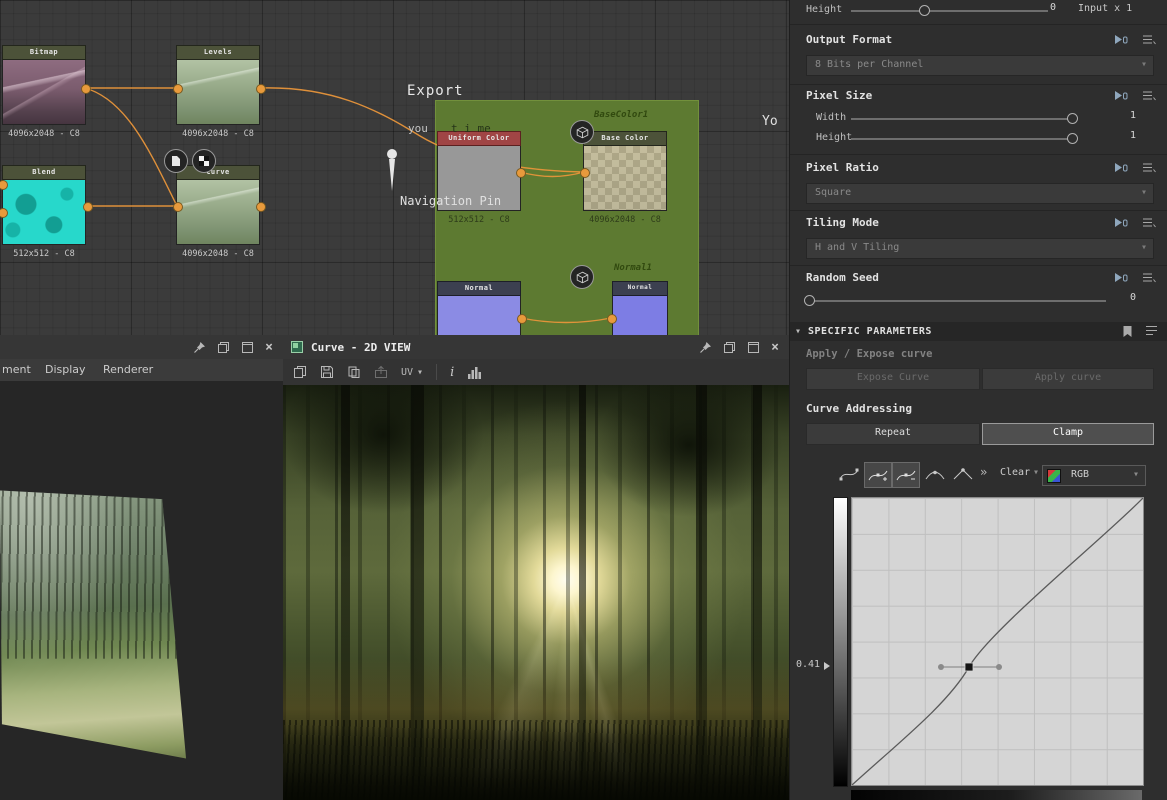  Describe the element at coordinates (963, 119) in the screenshot. I see `pixel-width-slider-track` at that location.